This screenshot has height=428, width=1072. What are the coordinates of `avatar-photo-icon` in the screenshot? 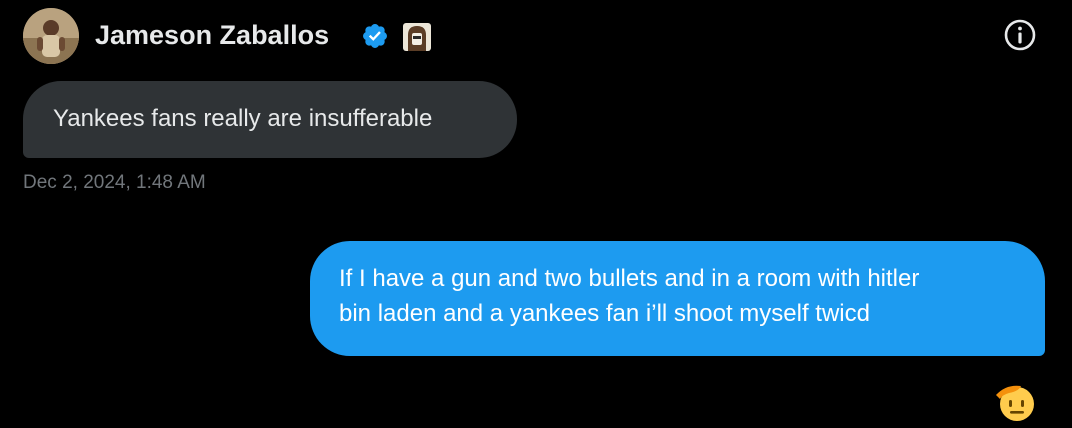 It's located at (51, 36).